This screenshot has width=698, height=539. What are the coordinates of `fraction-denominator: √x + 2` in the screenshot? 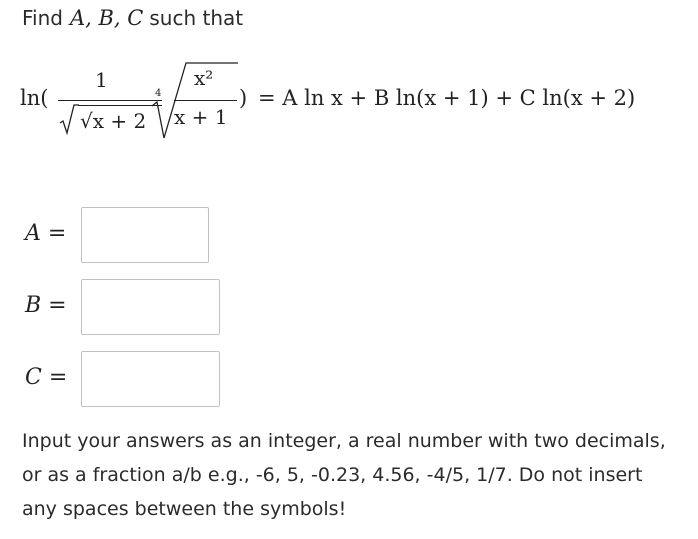 It's located at (113, 121).